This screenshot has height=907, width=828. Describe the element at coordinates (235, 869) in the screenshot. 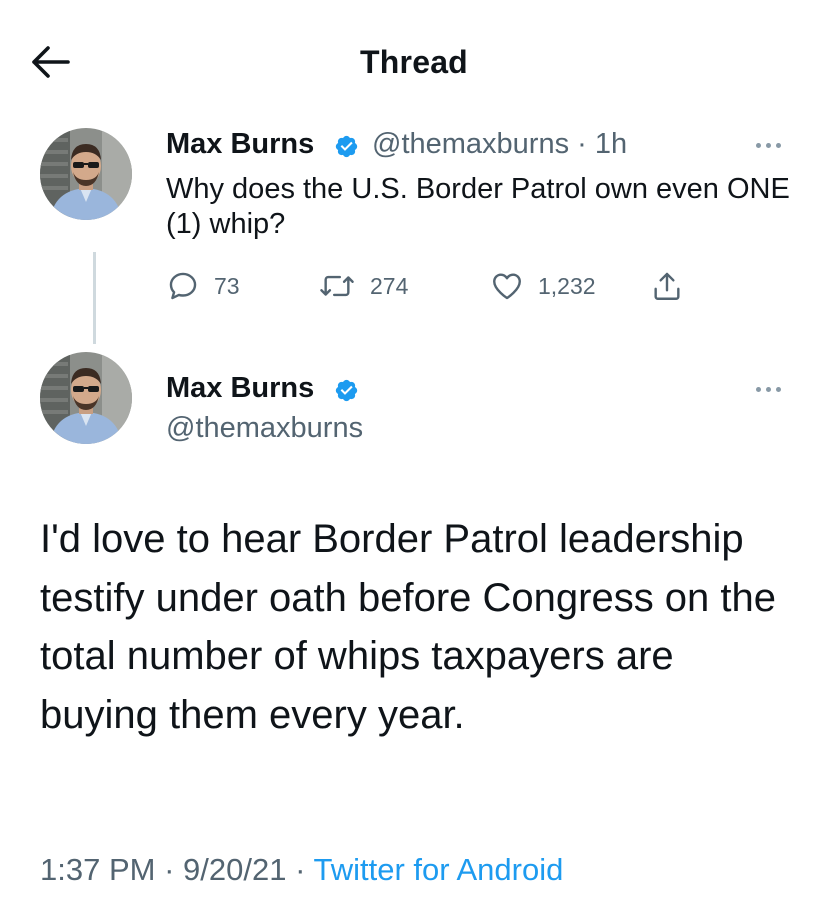

I see `tweet-date: 9/20/21` at that location.